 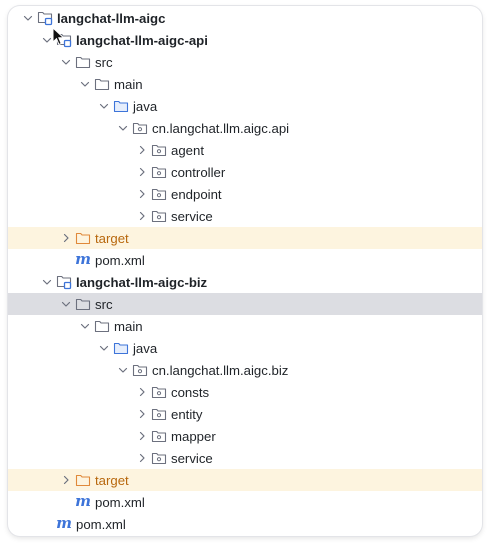 What do you see at coordinates (220, 370) in the screenshot?
I see `tree-row-label: cn.langchat.llm.aigc.biz` at bounding box center [220, 370].